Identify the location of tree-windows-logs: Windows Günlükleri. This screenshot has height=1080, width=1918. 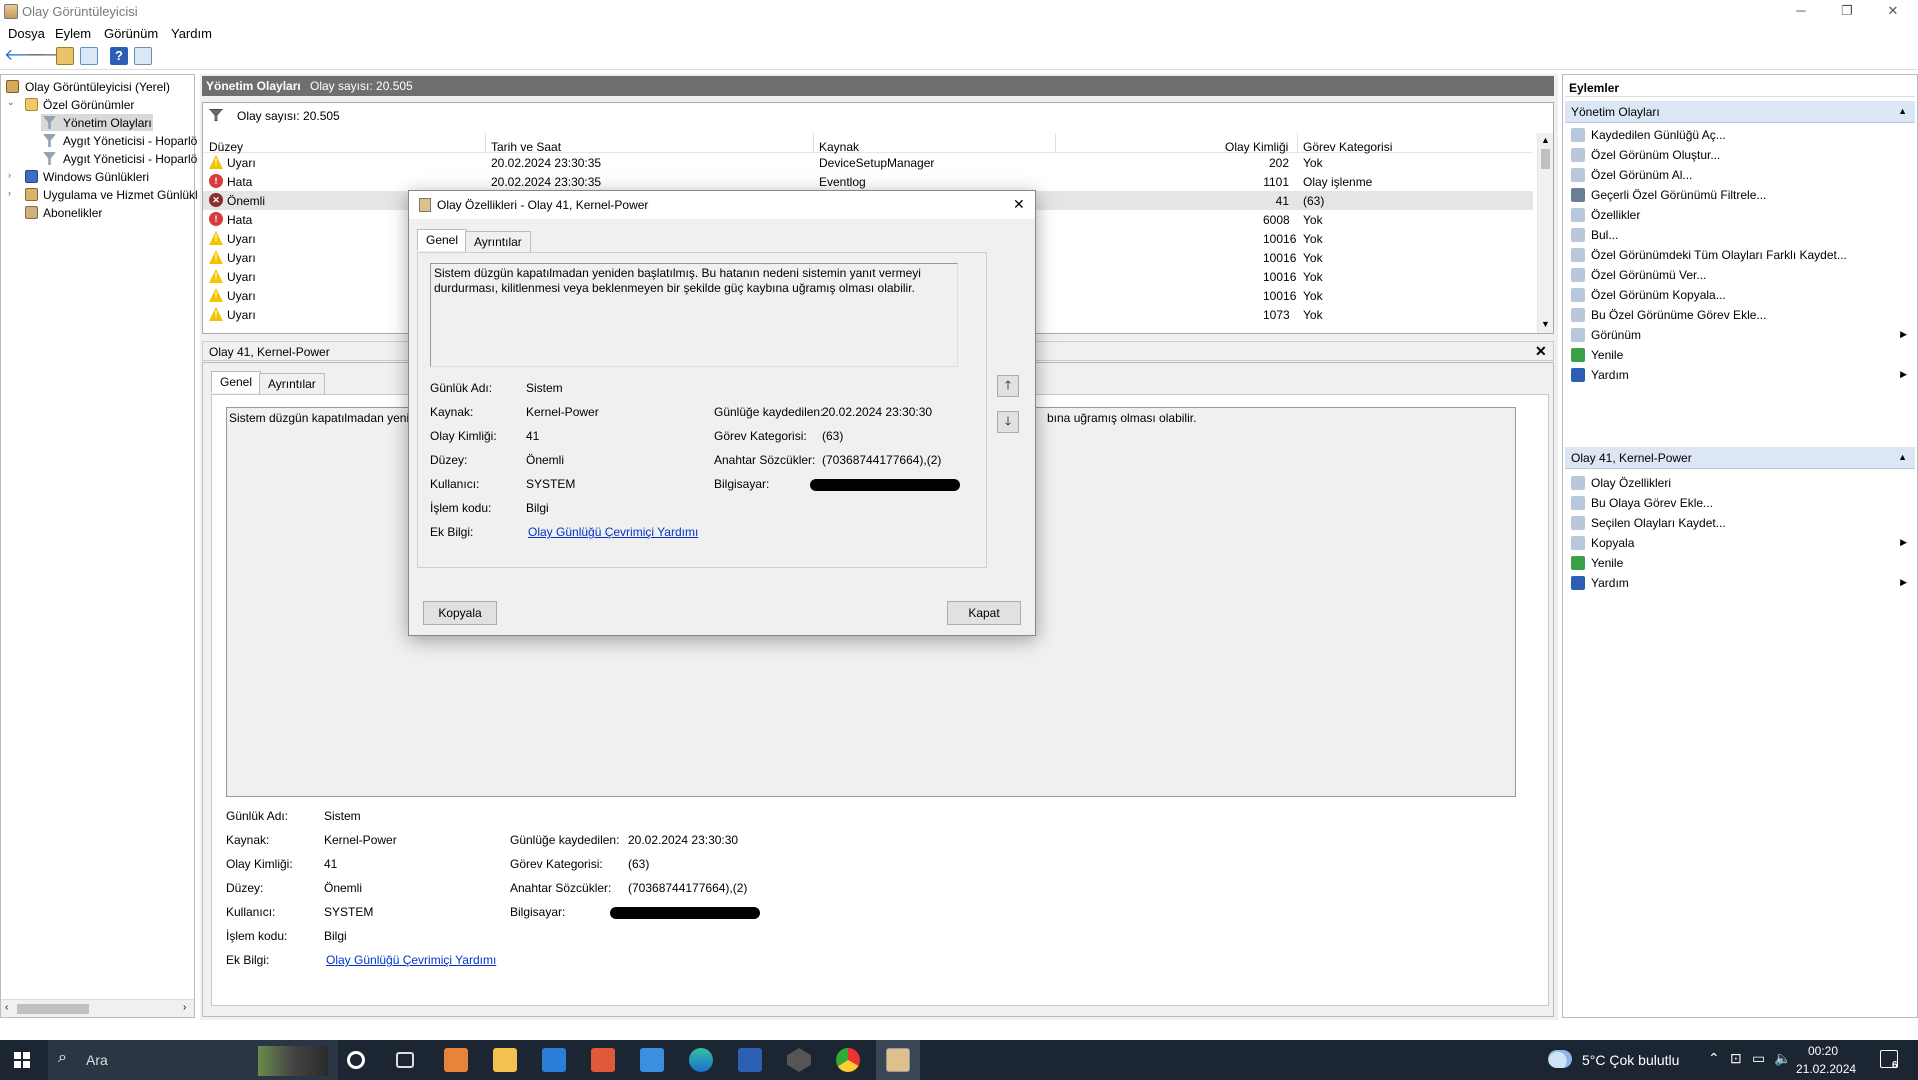
(96, 177).